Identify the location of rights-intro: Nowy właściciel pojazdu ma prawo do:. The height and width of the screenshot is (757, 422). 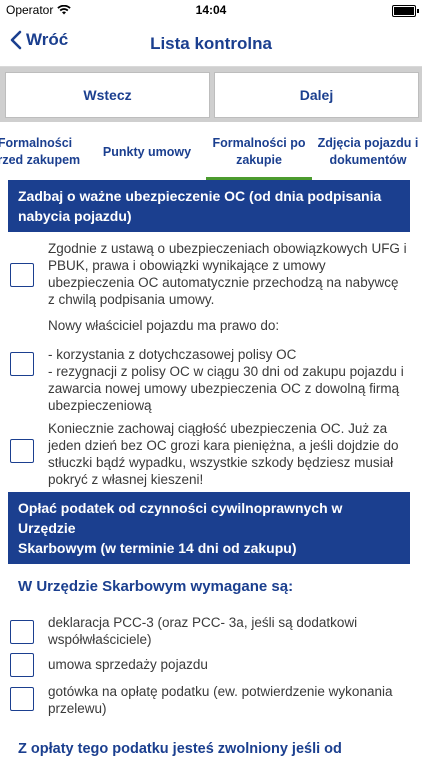
(164, 325).